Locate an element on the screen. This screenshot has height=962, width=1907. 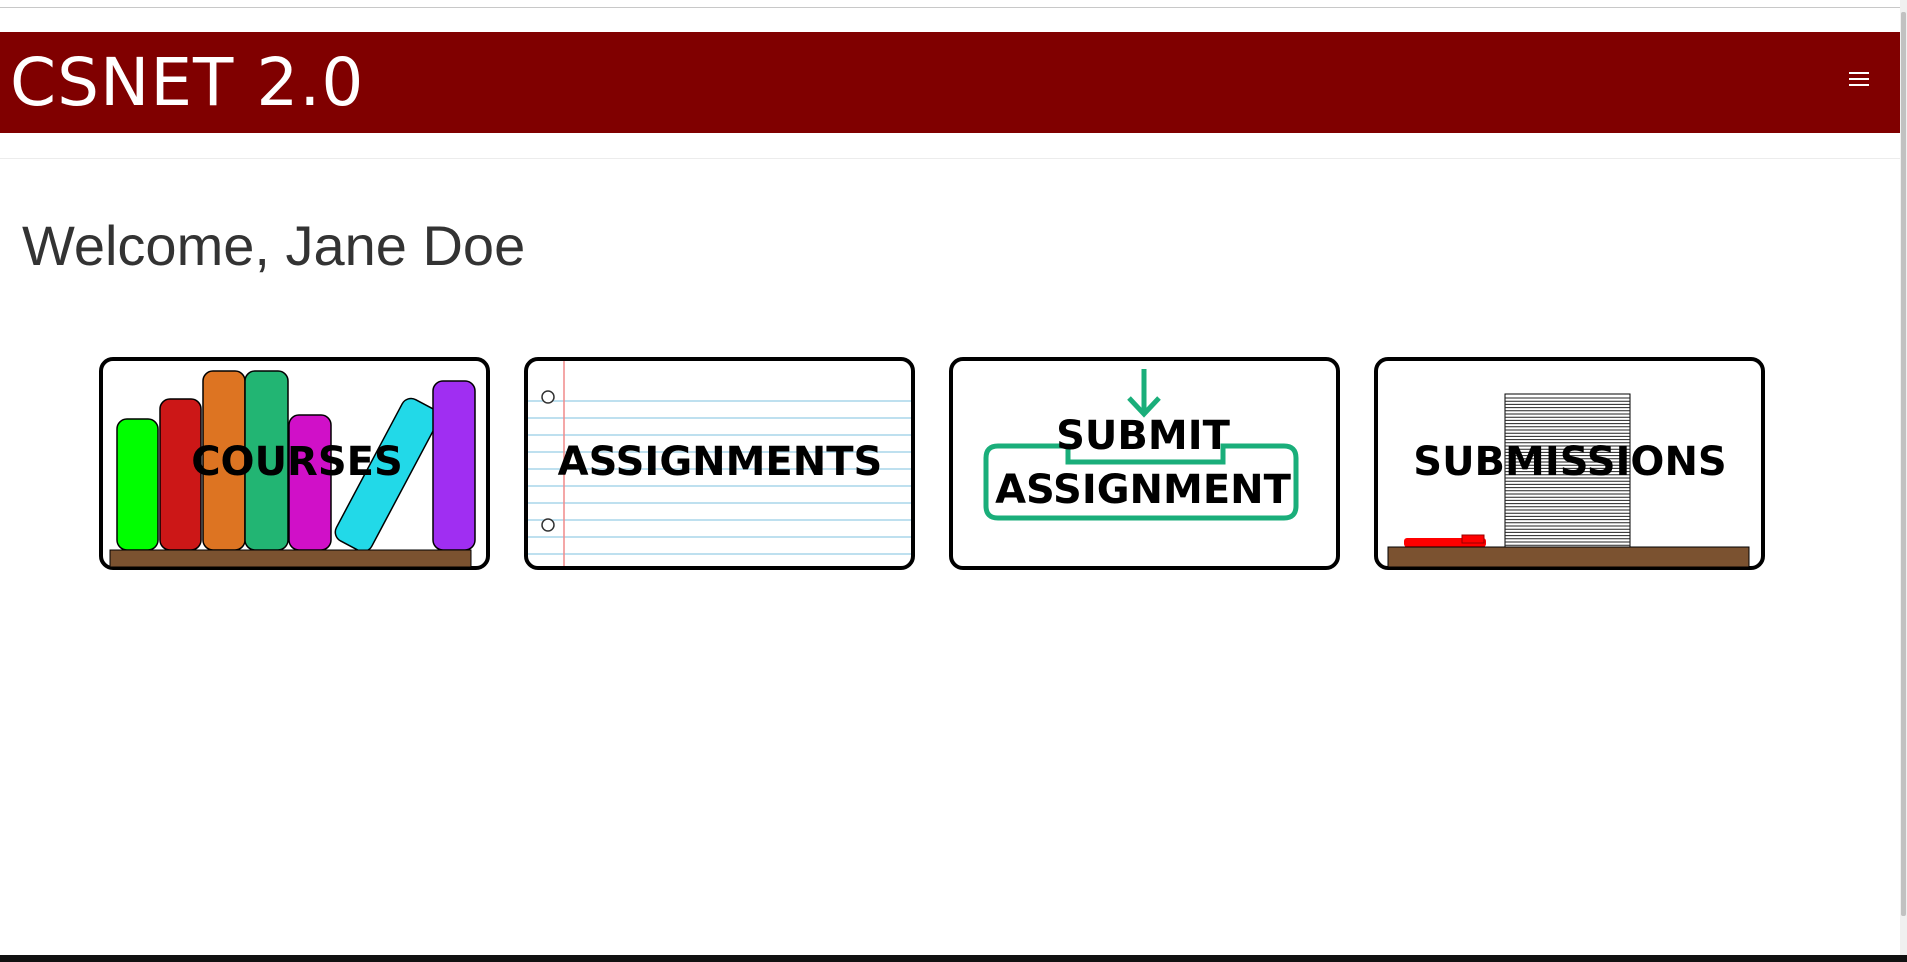
brand-link: CSNET 2.0 is located at coordinates (187, 83).